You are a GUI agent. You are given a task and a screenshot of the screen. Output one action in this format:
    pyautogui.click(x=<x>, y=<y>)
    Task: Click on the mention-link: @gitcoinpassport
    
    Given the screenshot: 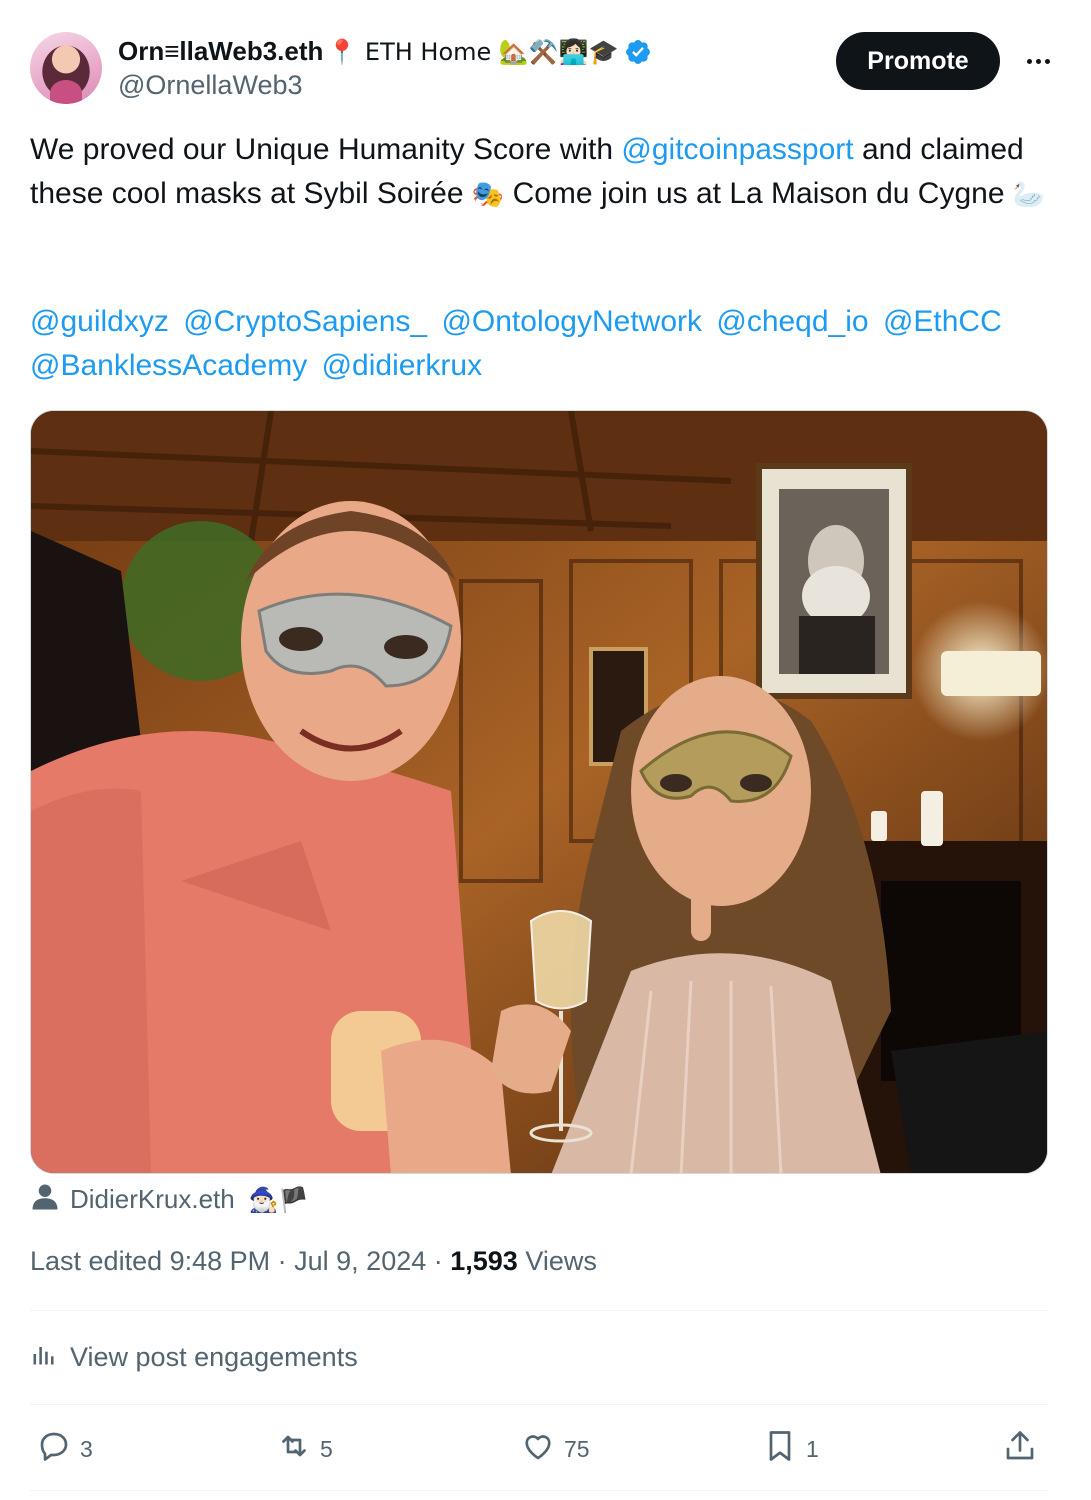 What is the action you would take?
    pyautogui.click(x=737, y=149)
    